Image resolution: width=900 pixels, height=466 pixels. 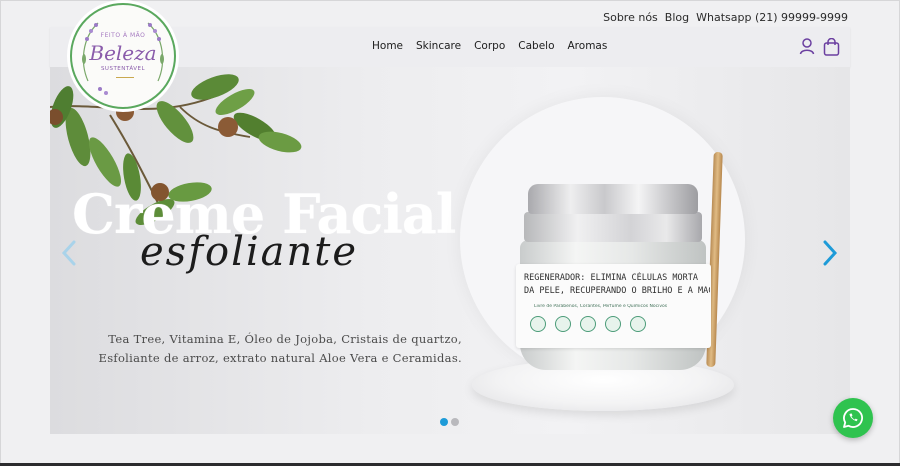 What do you see at coordinates (249, 252) in the screenshot?
I see `hero-subtitle-script: esfoliante` at bounding box center [249, 252].